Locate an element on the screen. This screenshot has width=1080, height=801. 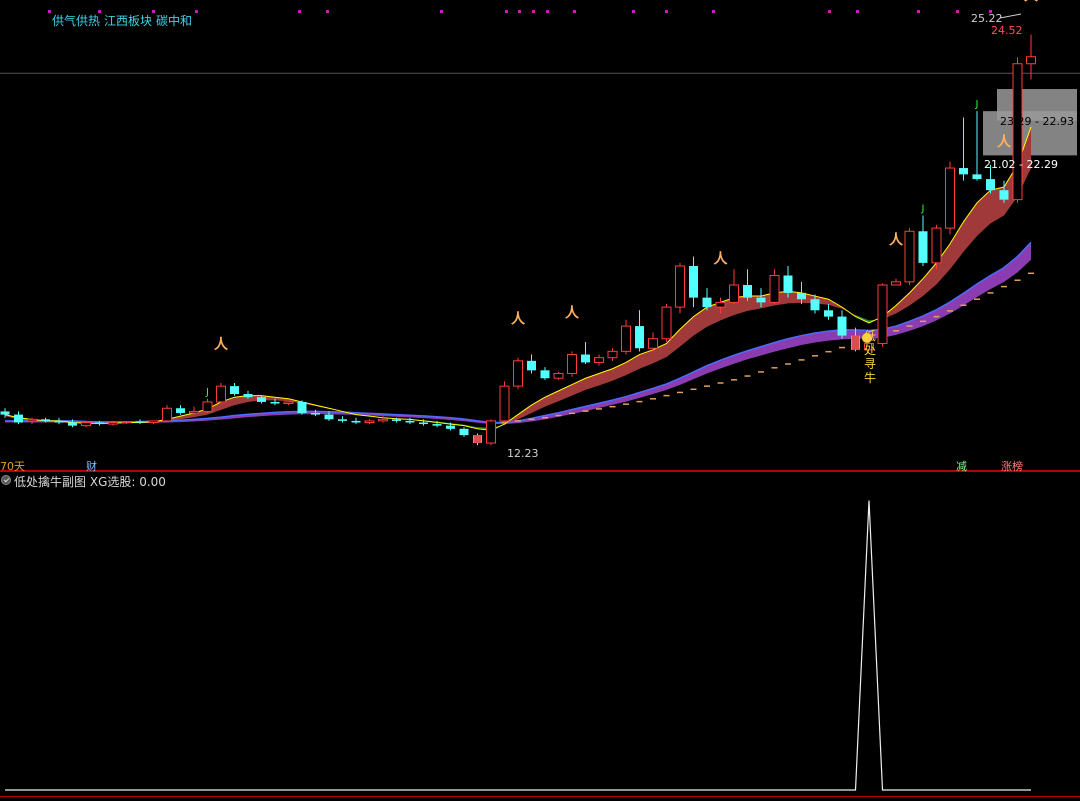
time-axis-line is located at coordinates (540, 796).